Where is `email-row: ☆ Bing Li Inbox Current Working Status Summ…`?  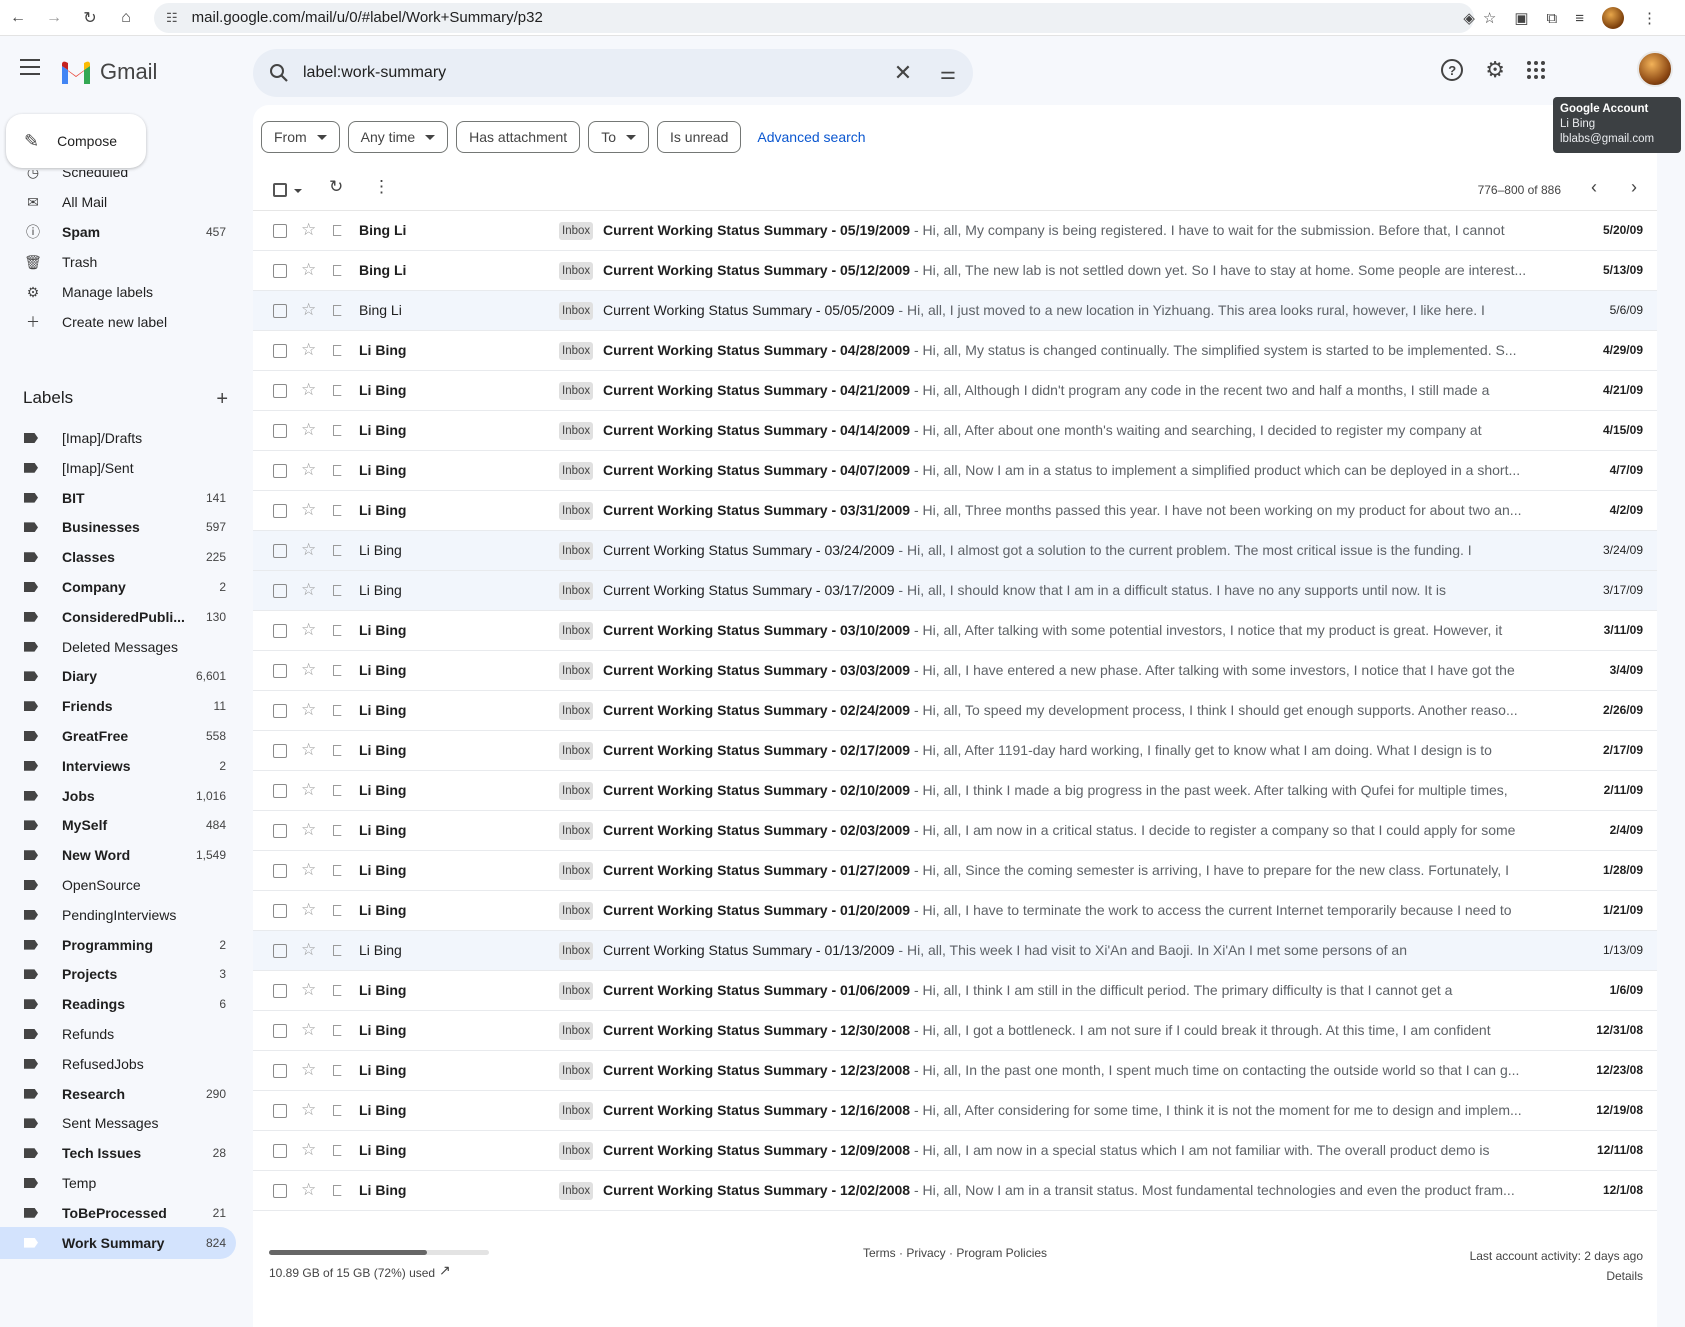
email-row: ☆ Bing Li Inbox Current Working Status Summ… is located at coordinates (955, 231).